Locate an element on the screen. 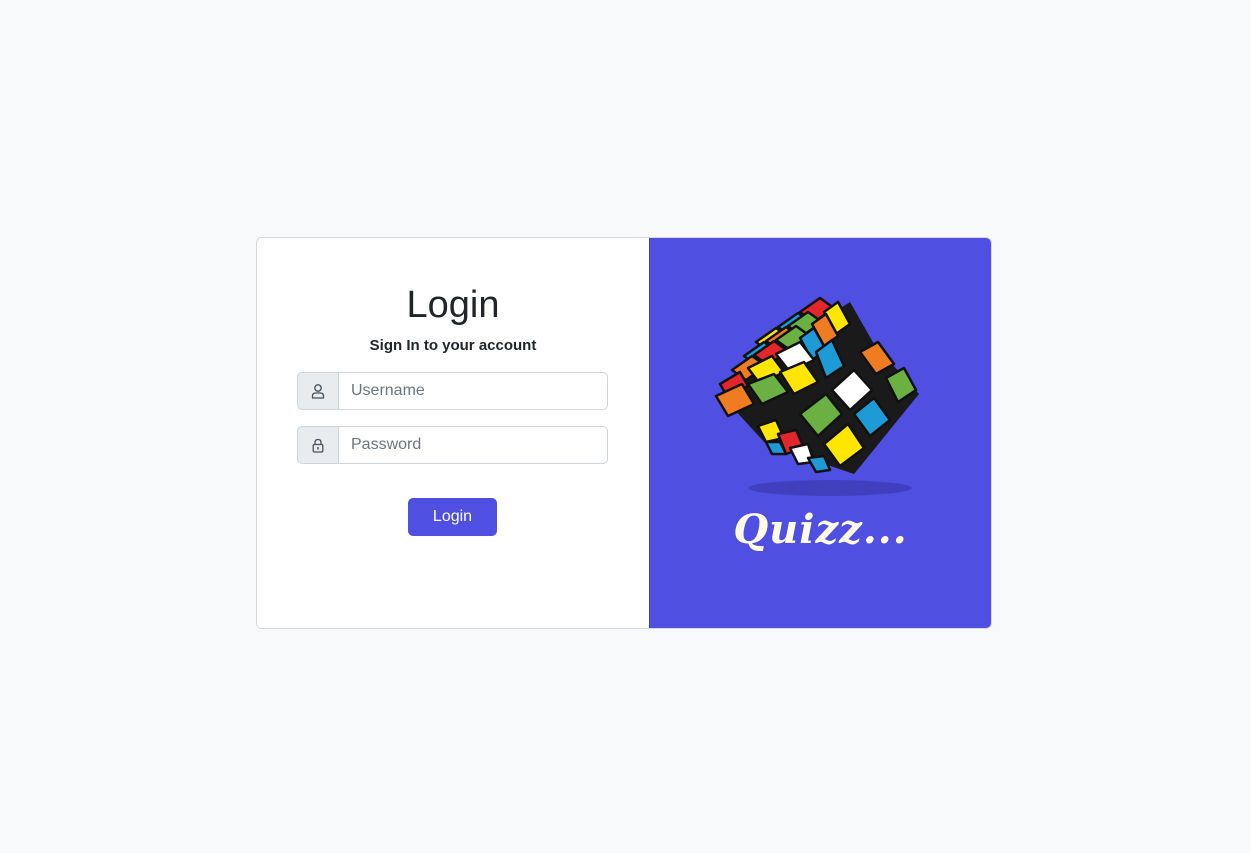  password-input is located at coordinates (473, 445).